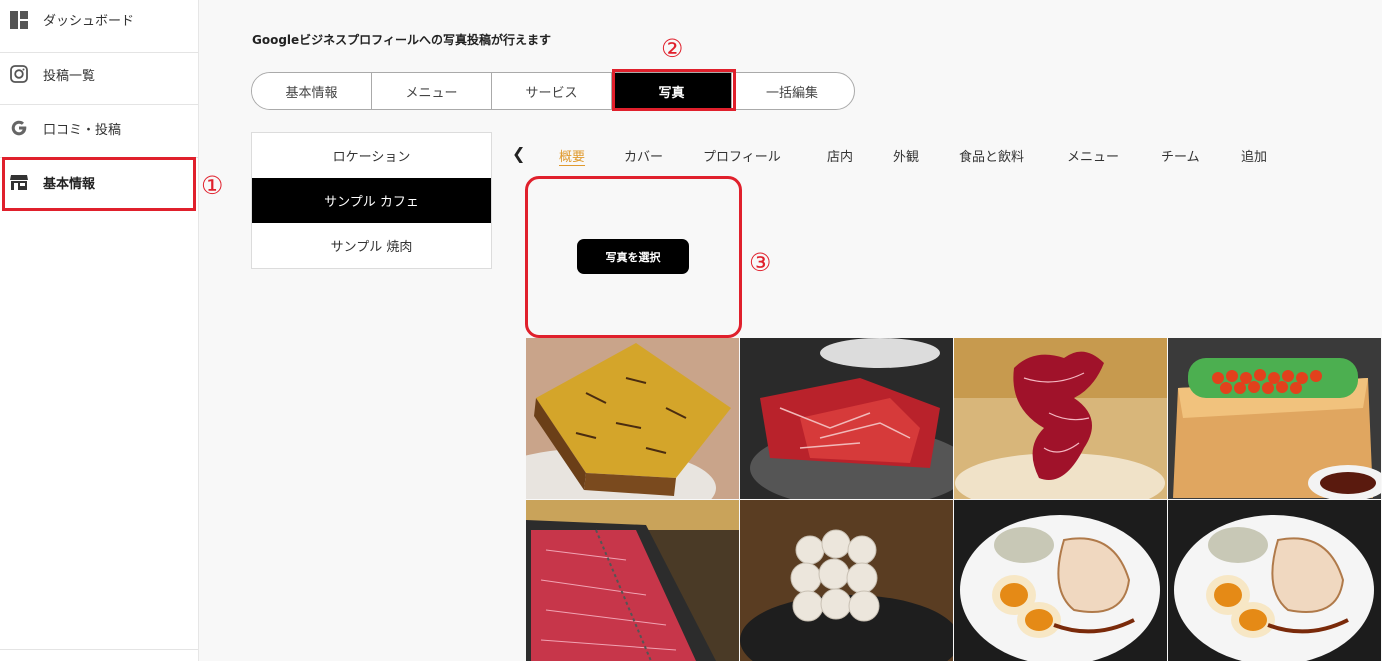 The width and height of the screenshot is (1382, 661). Describe the element at coordinates (760, 262) in the screenshot. I see `annotation-step-3: ③` at that location.